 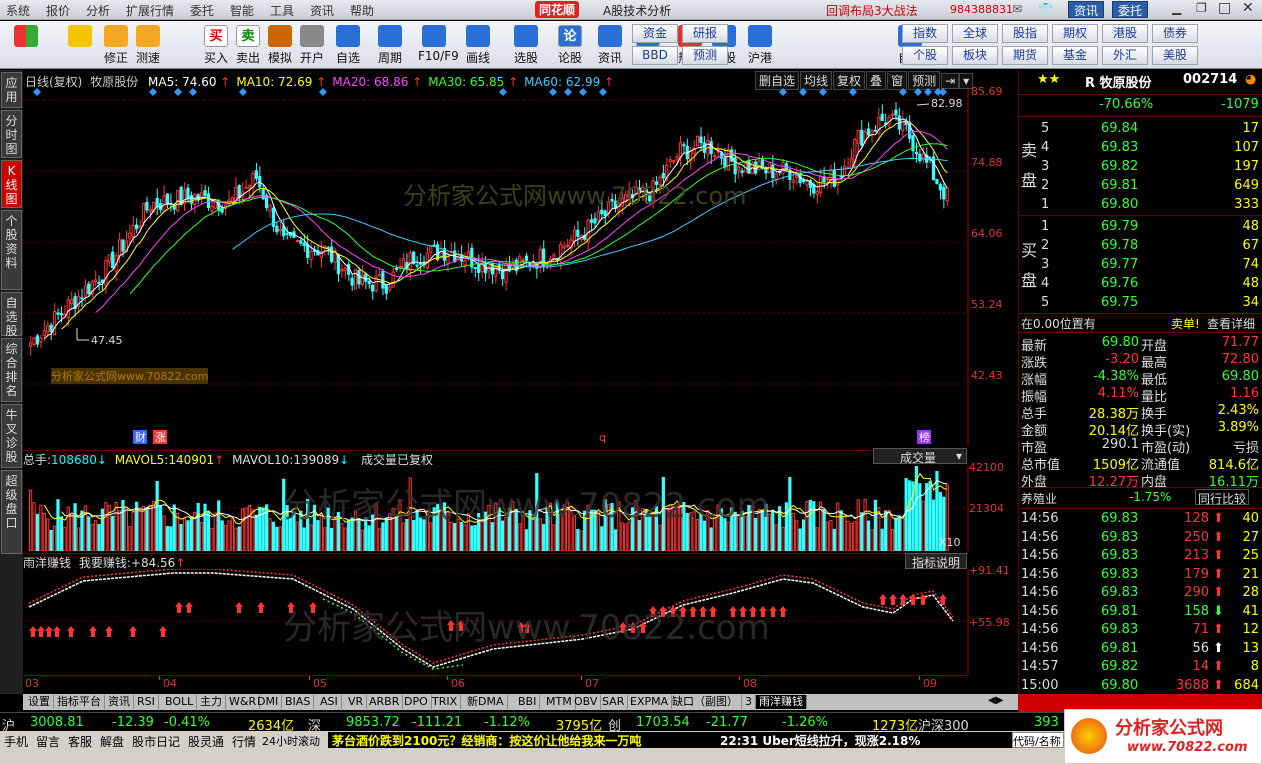 What do you see at coordinates (445, 702) in the screenshot?
I see `indicator-tab-13: TRIX` at bounding box center [445, 702].